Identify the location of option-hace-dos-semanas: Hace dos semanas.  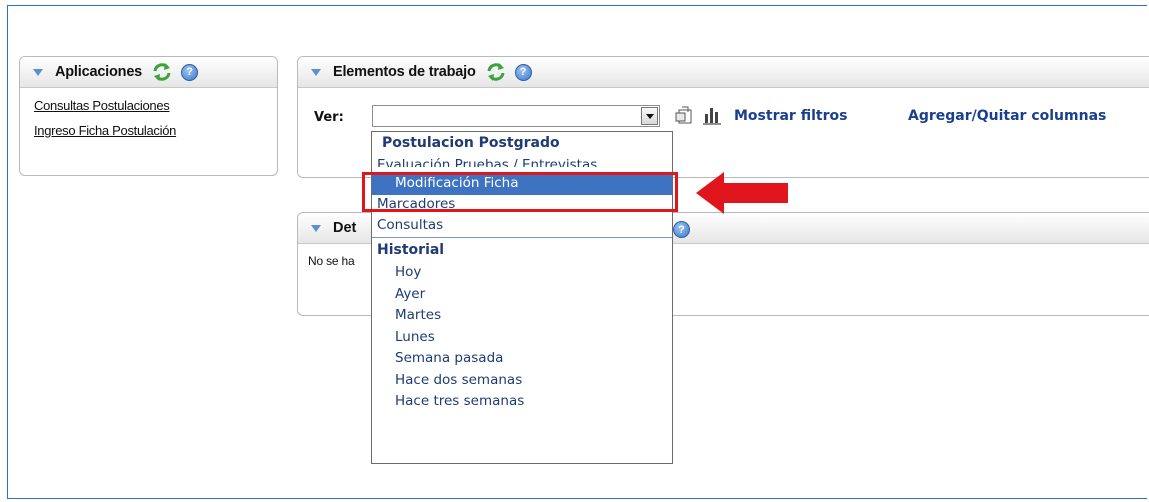
(522, 381).